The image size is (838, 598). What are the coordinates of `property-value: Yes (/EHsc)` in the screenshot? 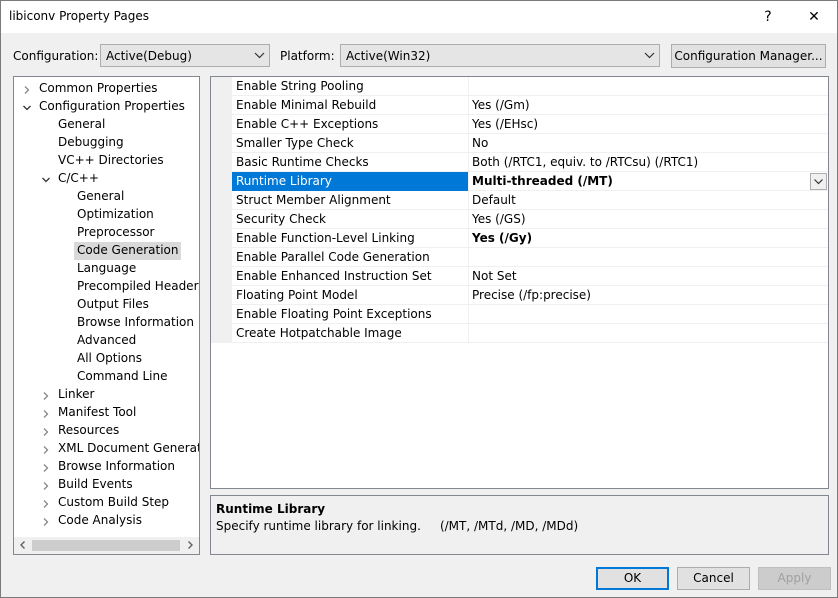 It's located at (505, 124).